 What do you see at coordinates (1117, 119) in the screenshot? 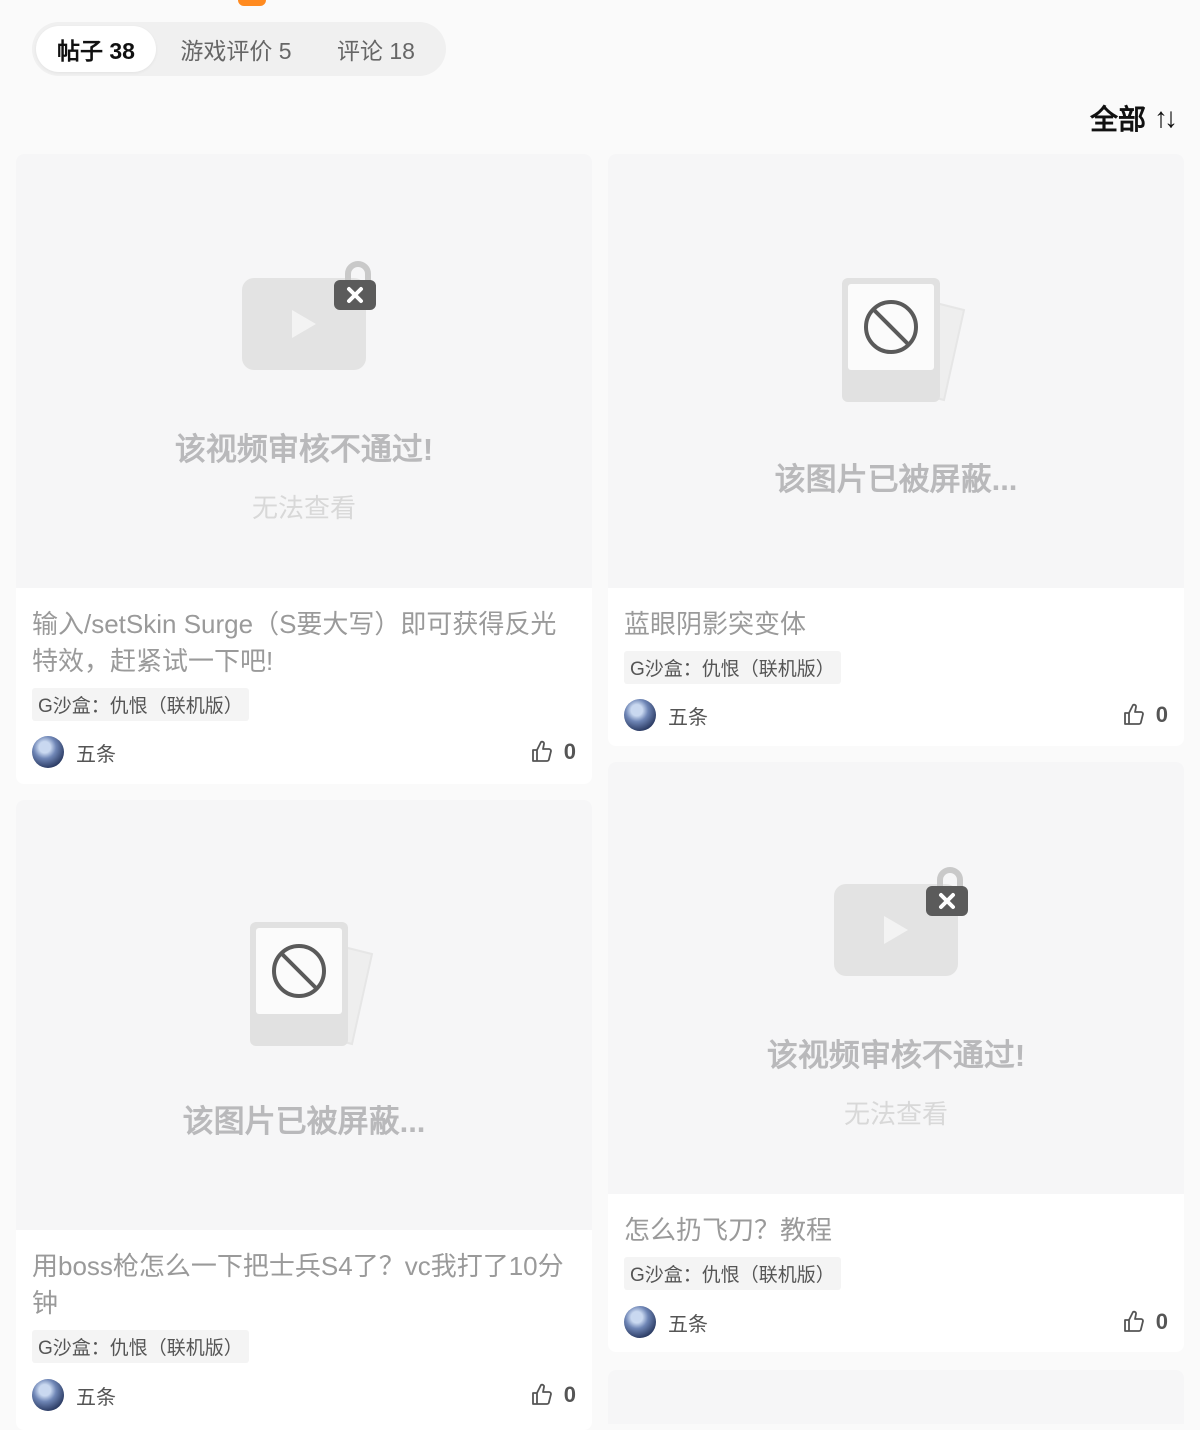
I see `sort-label: 全部` at bounding box center [1117, 119].